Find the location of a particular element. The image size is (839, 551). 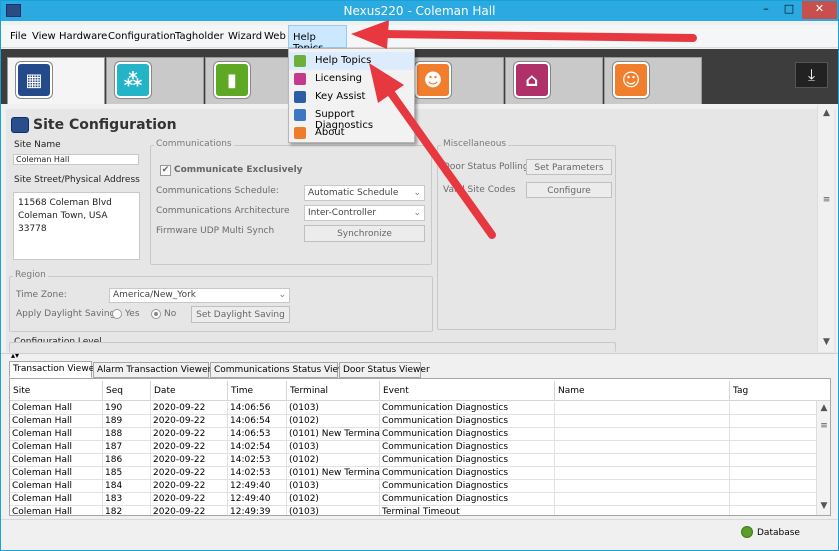

minimize-button: – is located at coordinates (766, 10).